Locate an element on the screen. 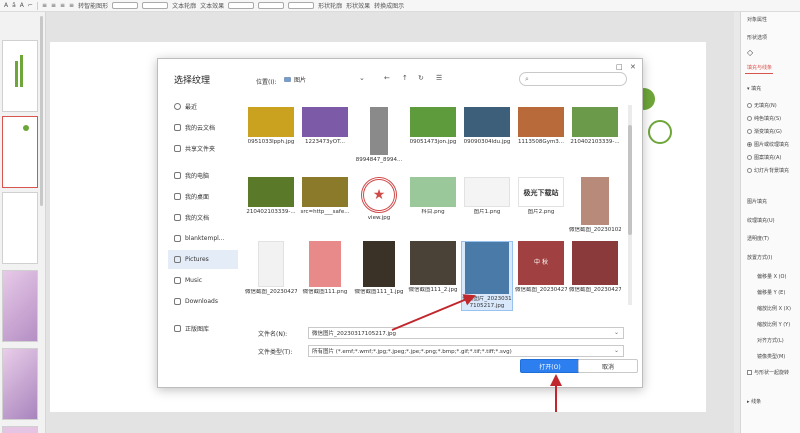  ribbon-text-outline: 文本轮廓 is located at coordinates (184, 5).